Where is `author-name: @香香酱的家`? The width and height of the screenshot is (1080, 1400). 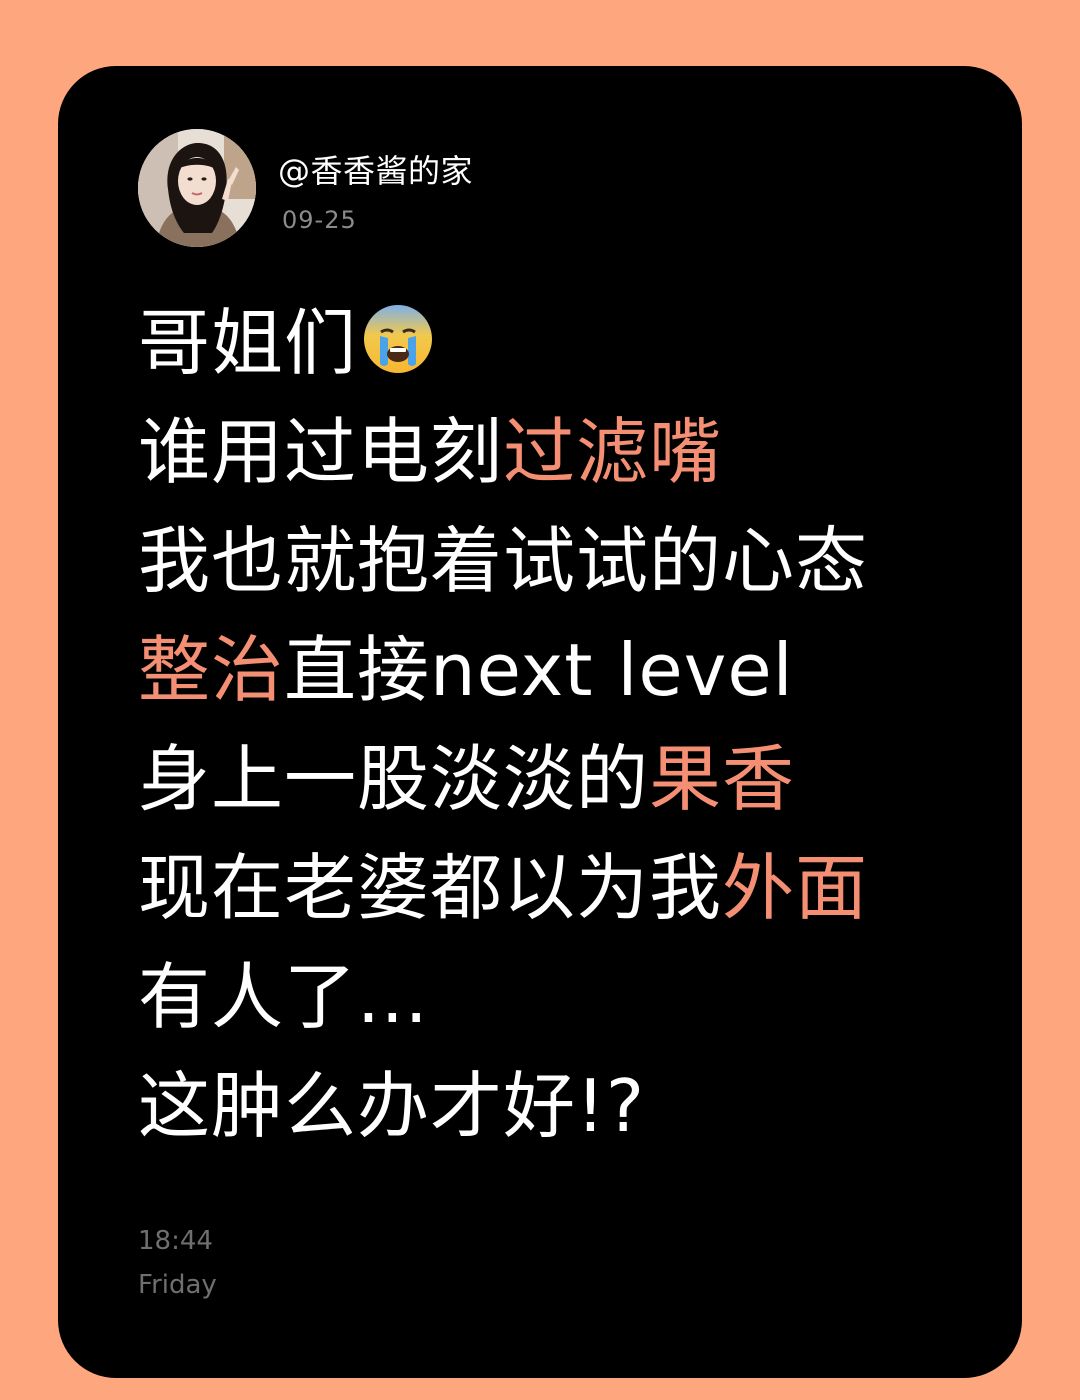
author-name: @香香酱的家 is located at coordinates (375, 169).